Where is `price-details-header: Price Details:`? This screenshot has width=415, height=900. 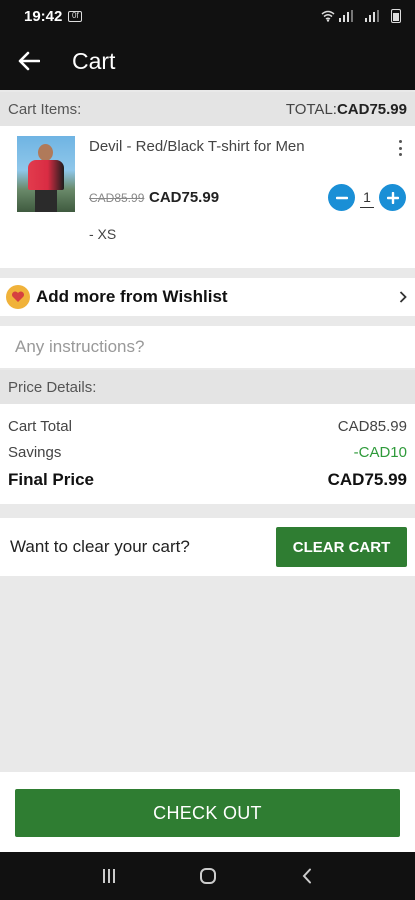
price-details-header: Price Details: is located at coordinates (207, 387).